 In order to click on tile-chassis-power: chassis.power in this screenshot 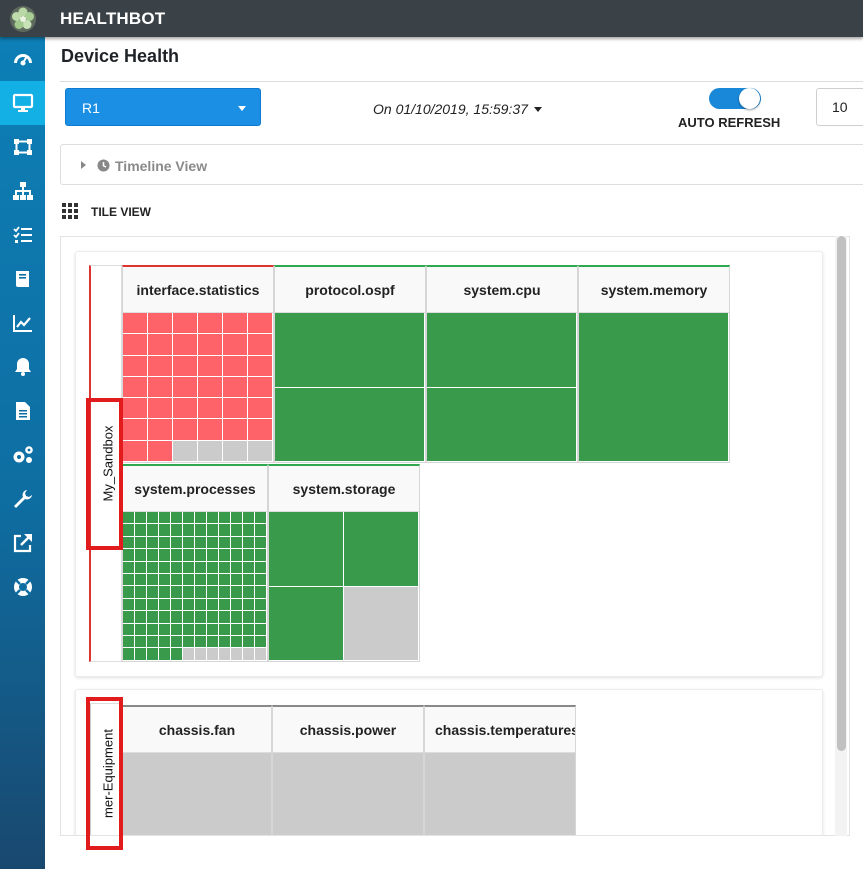, I will do `click(348, 770)`.